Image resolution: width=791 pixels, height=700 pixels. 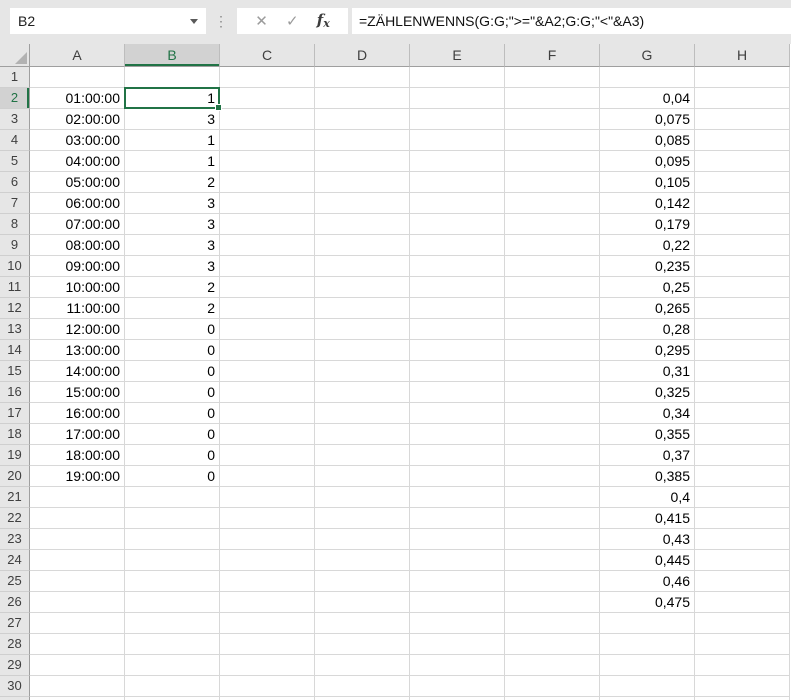 What do you see at coordinates (15, 497) in the screenshot?
I see `row-header-21: 21` at bounding box center [15, 497].